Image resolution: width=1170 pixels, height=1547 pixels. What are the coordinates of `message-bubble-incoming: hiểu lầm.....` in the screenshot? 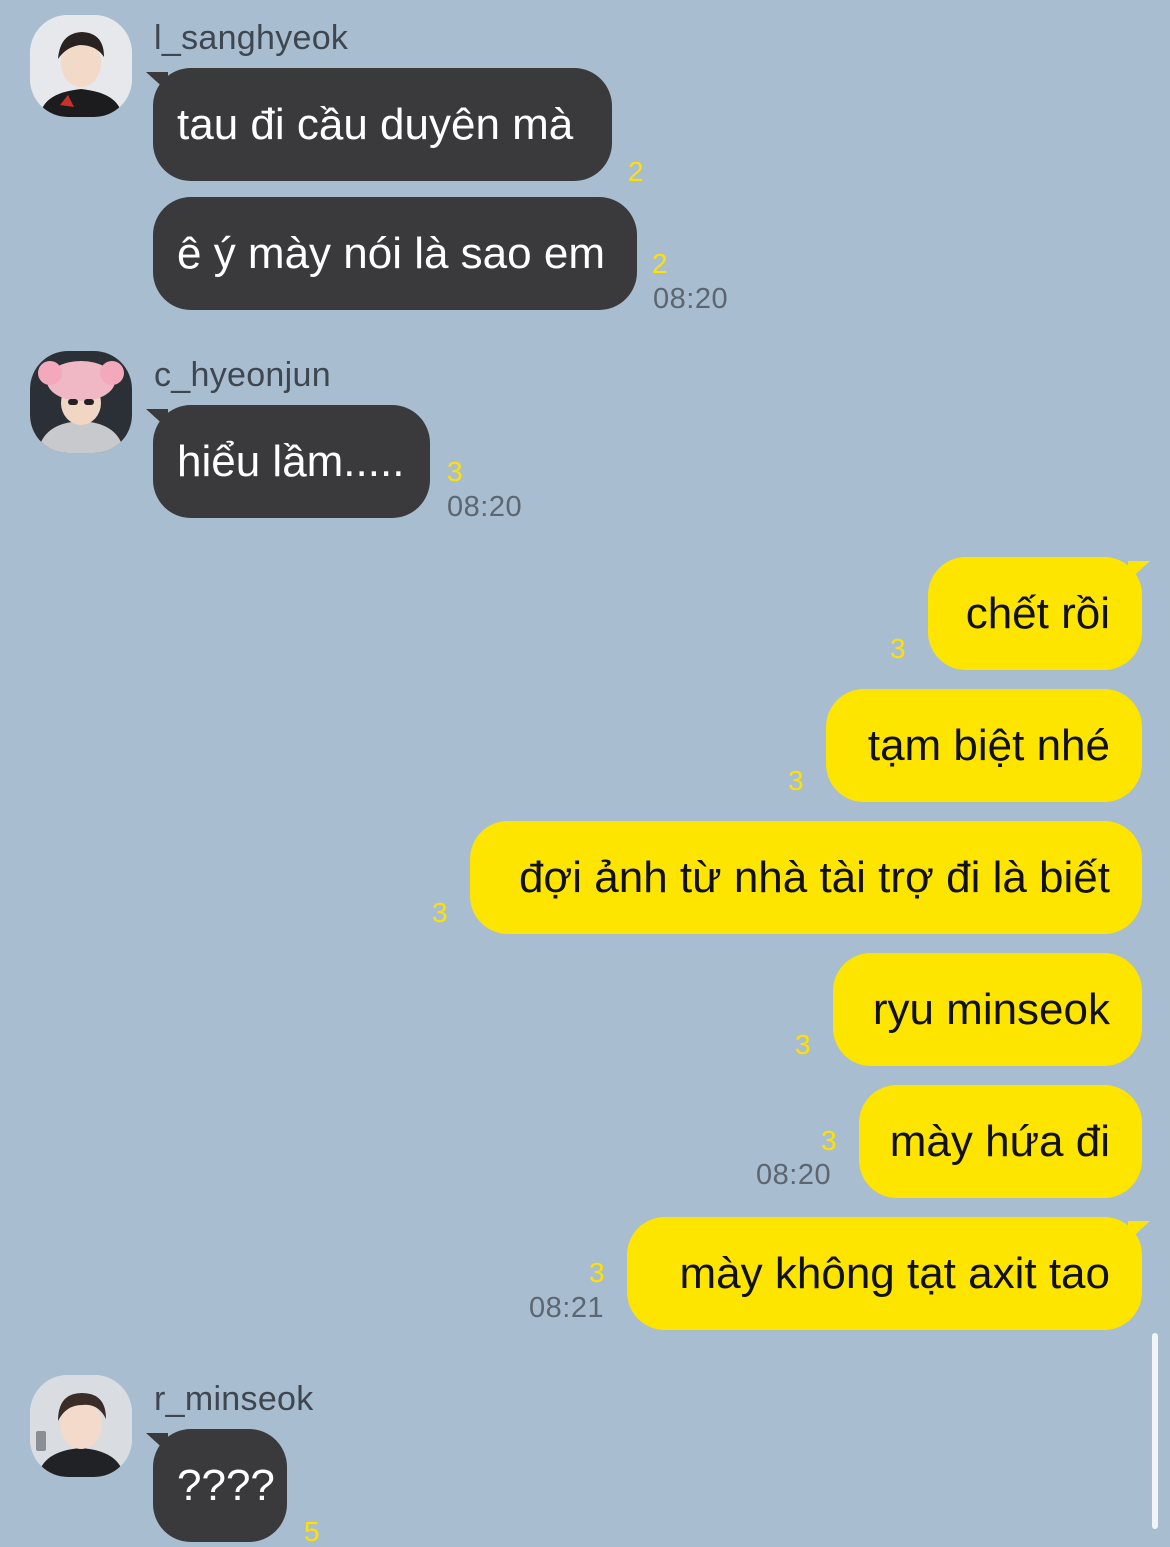 It's located at (291, 461).